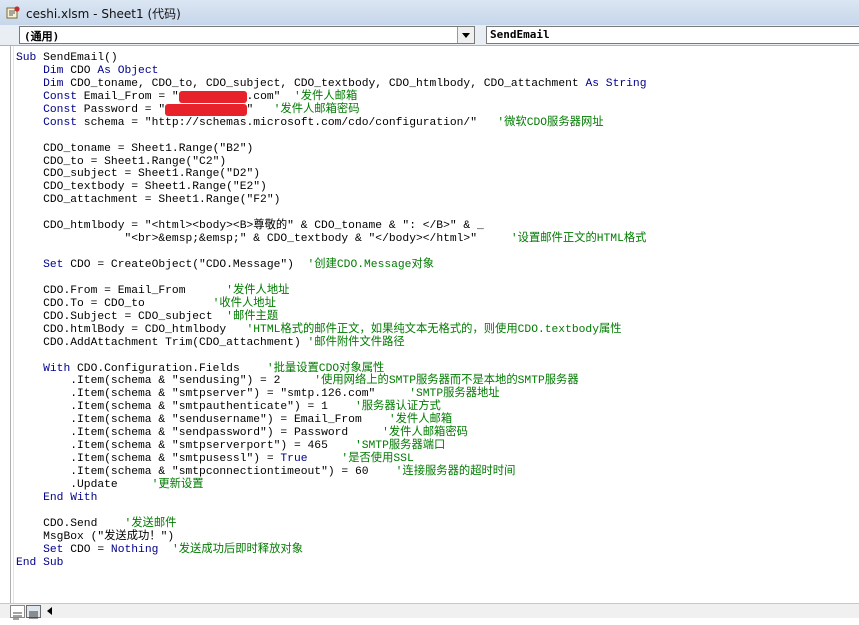  I want to click on comment-token: '发件人邮箱, so click(420, 420).